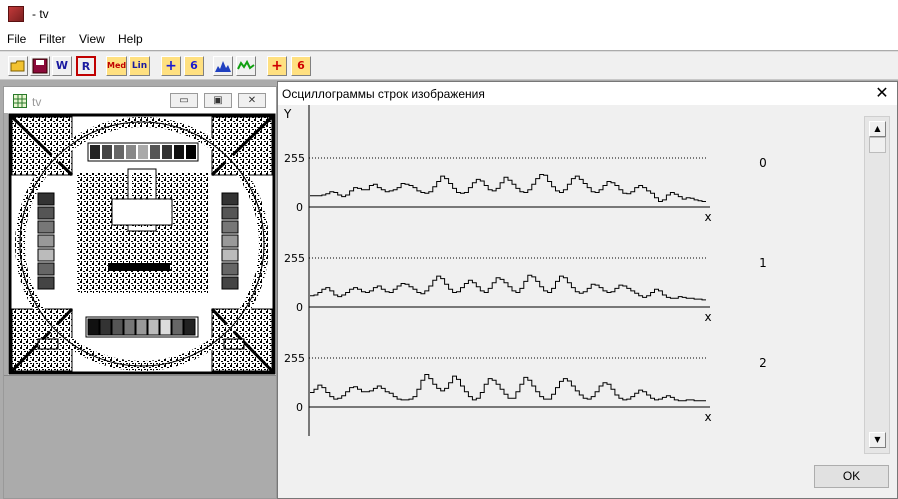 The height and width of the screenshot is (499, 898). I want to click on open-button, so click(18, 66).